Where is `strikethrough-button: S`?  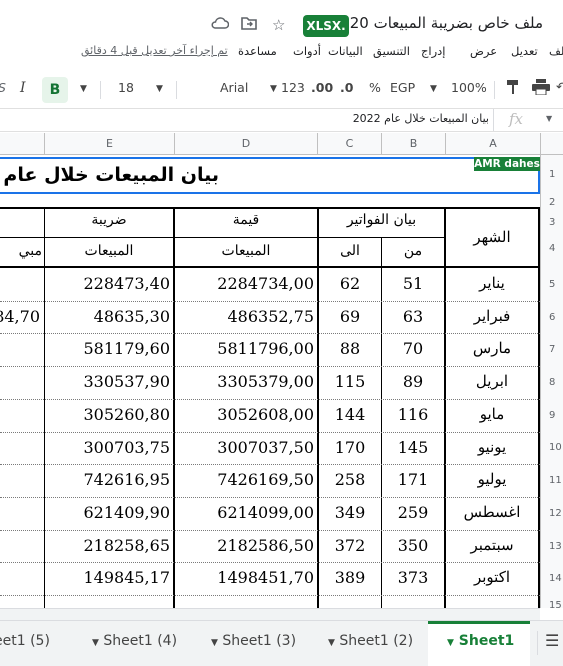
strikethrough-button: S is located at coordinates (3, 87).